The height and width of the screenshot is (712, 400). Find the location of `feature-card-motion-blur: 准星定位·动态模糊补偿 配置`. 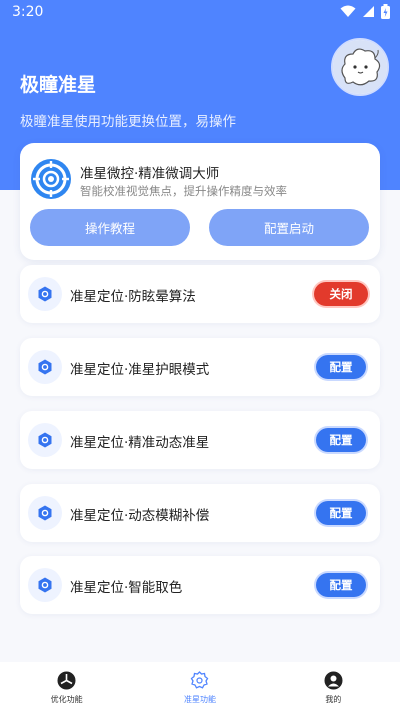

feature-card-motion-blur: 准星定位·动态模糊补偿 配置 is located at coordinates (200, 513).